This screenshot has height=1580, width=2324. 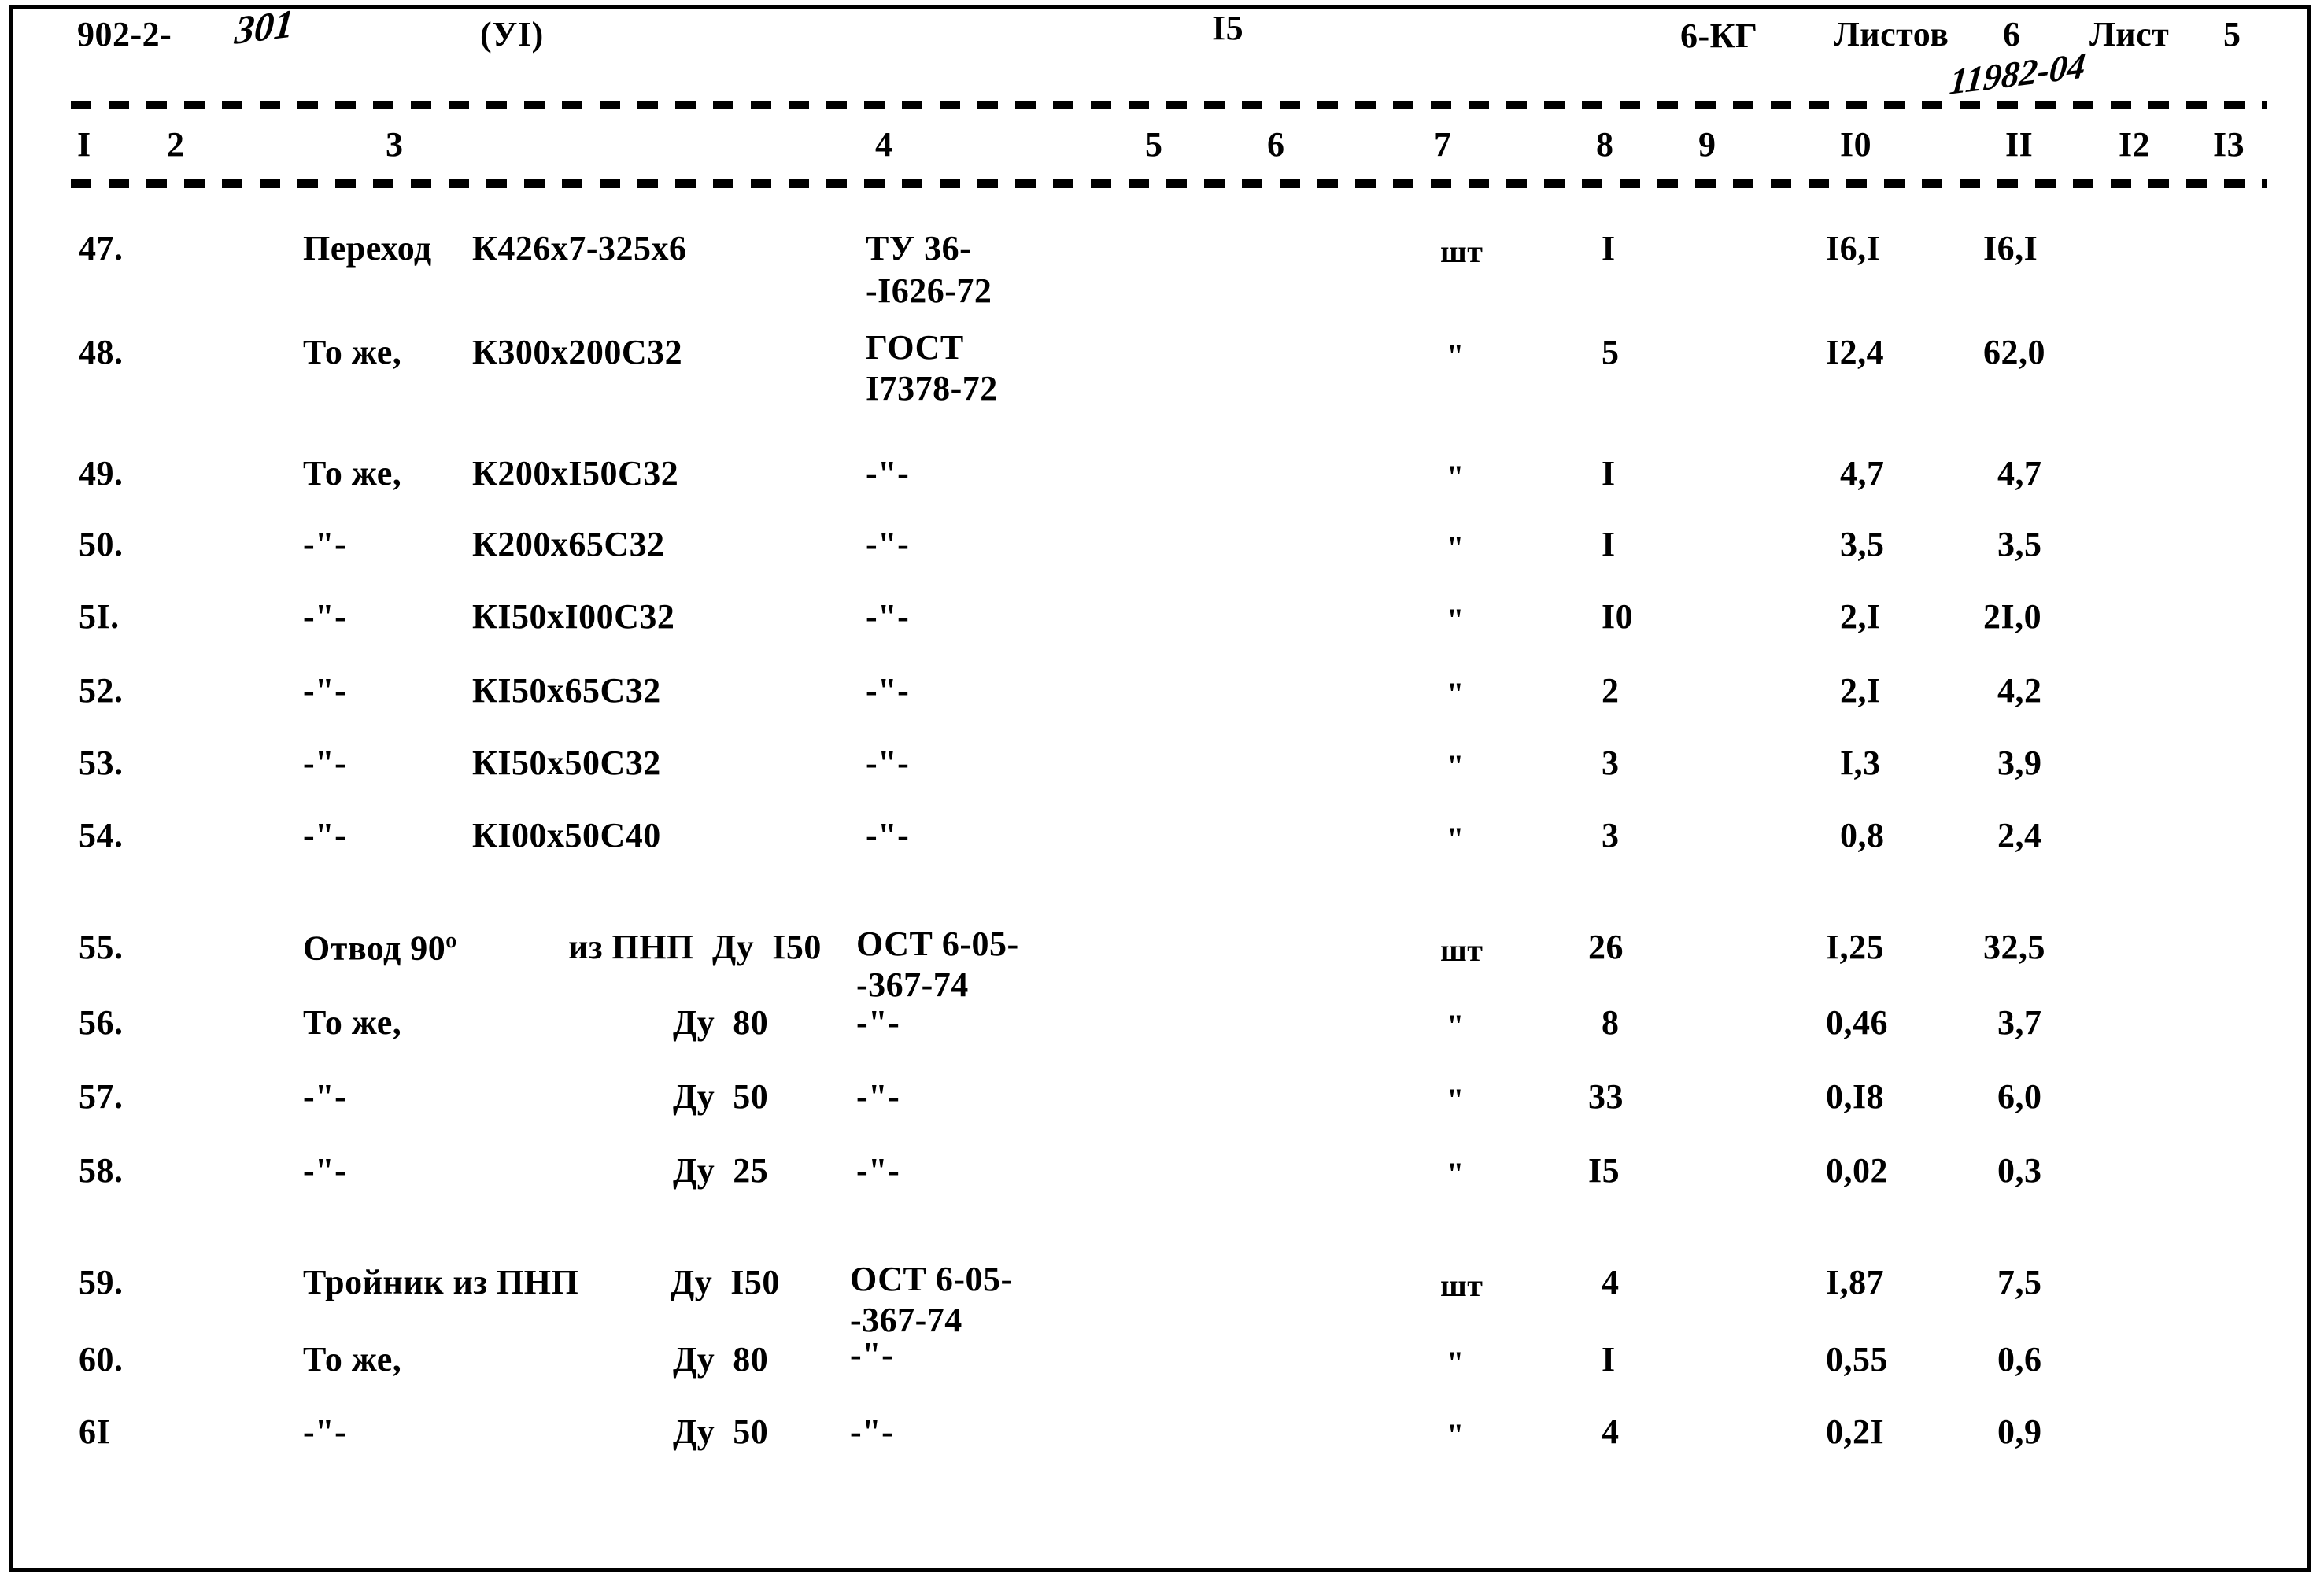 I want to click on quantity-value: 33, so click(x=1606, y=1096).